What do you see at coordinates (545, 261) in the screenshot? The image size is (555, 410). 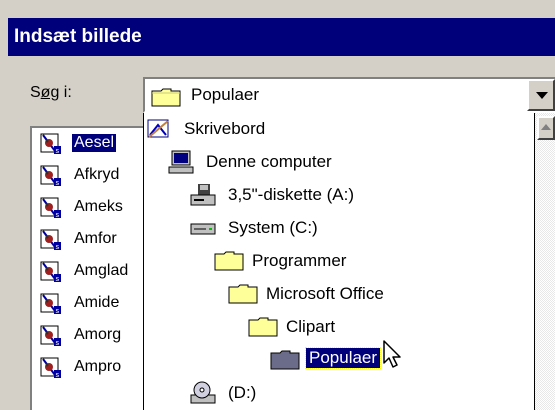 I see `scrollbar` at bounding box center [545, 261].